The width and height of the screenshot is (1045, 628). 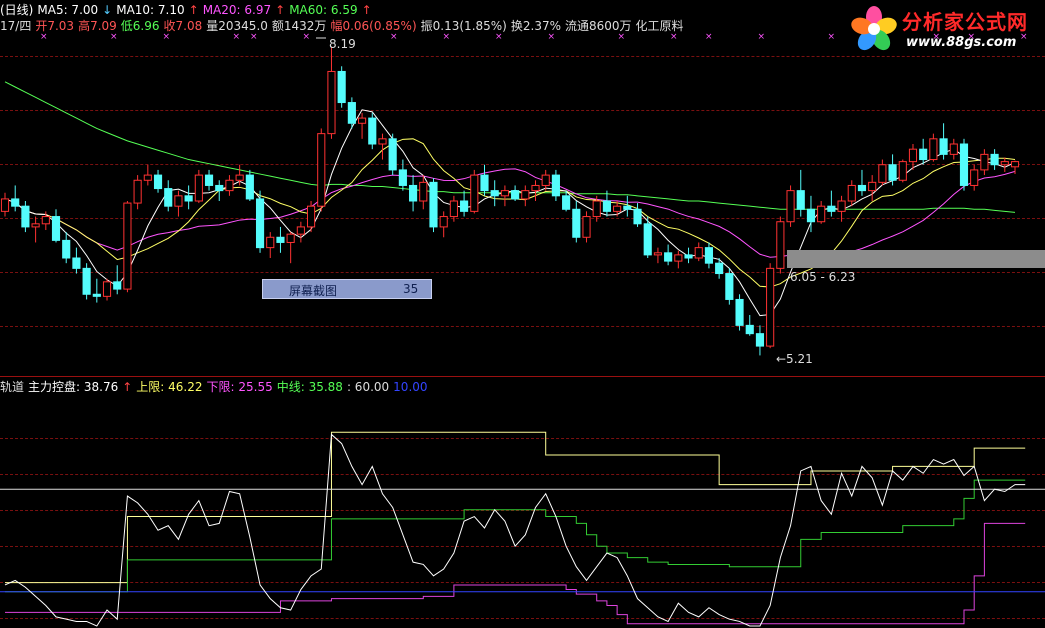 What do you see at coordinates (16, 26) in the screenshot?
I see `quote-item-0: 17/四` at bounding box center [16, 26].